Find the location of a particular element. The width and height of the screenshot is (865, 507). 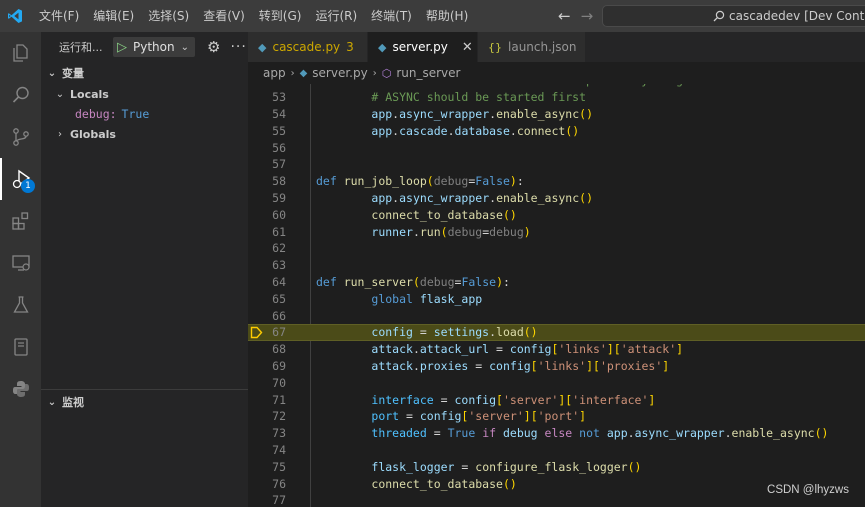

code-line: 72 port = config['server']['port'] is located at coordinates (556, 416).